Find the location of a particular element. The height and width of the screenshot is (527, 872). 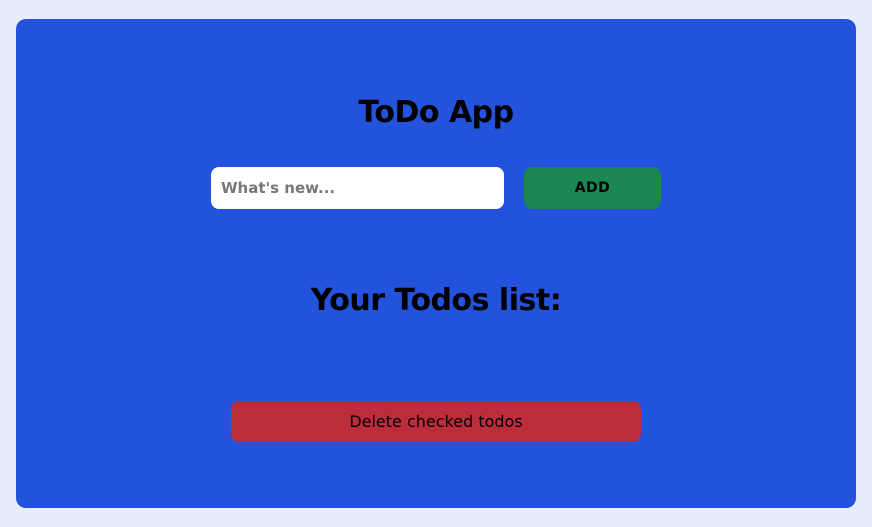

new-todo-input is located at coordinates (357, 188).